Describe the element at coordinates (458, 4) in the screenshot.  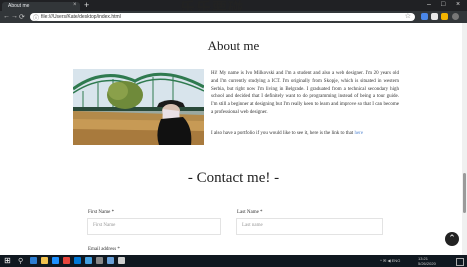
I see `close-window-button: ×` at that location.